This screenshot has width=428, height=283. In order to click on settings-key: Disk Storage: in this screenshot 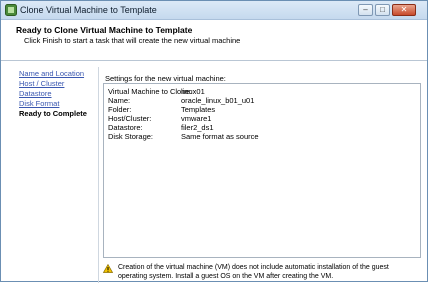, I will do `click(131, 136)`.